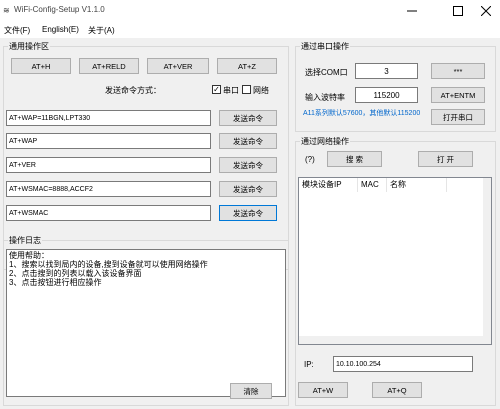  What do you see at coordinates (108, 165) in the screenshot?
I see `command-input-3: AT+VER` at bounding box center [108, 165].